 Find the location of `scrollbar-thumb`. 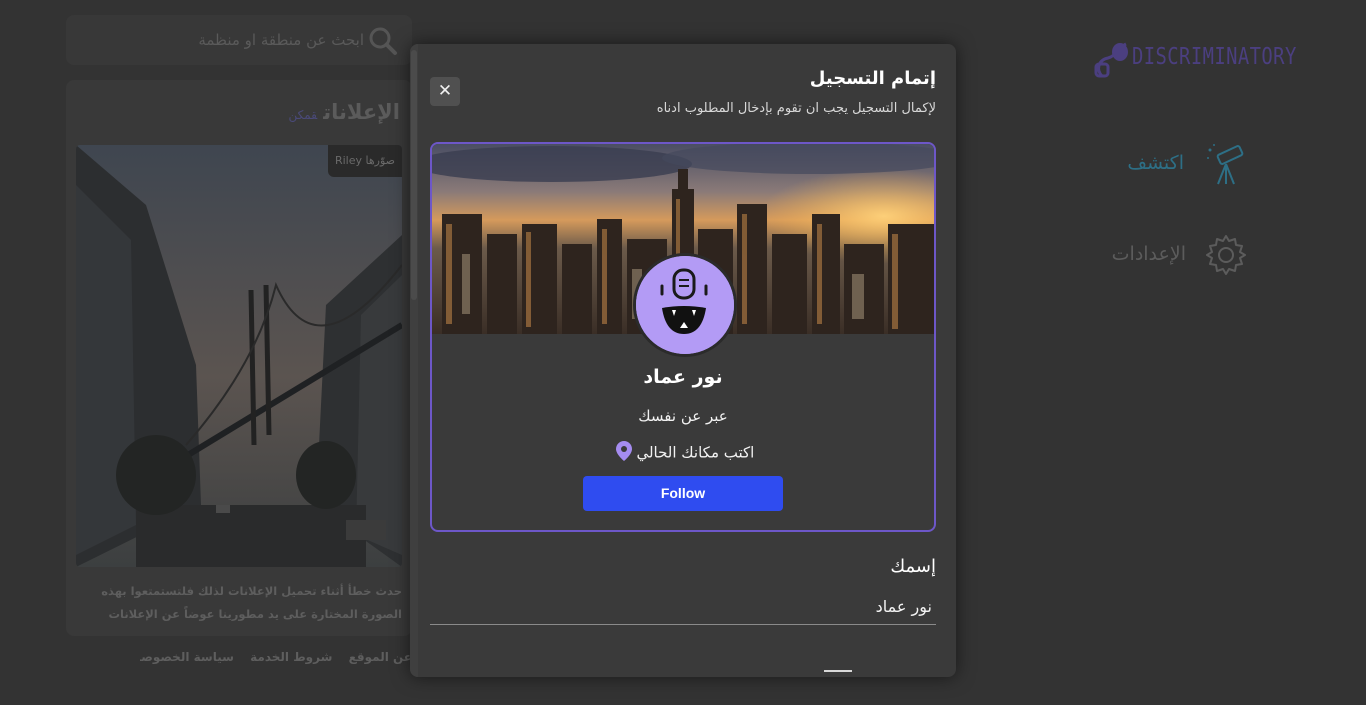

scrollbar-thumb is located at coordinates (414, 175).